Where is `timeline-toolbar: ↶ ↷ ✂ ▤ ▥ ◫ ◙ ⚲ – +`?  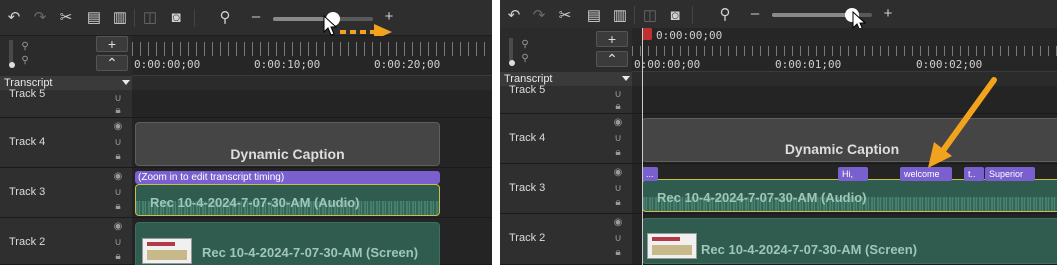 timeline-toolbar: ↶ ↷ ✂ ▤ ▥ ◫ ◙ ⚲ – + is located at coordinates (246, 20).